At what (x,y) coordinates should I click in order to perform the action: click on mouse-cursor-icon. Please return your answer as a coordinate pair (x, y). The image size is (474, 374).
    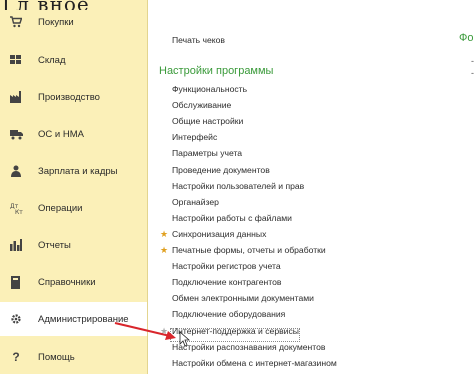
    Looking at the image, I should click on (185, 339).